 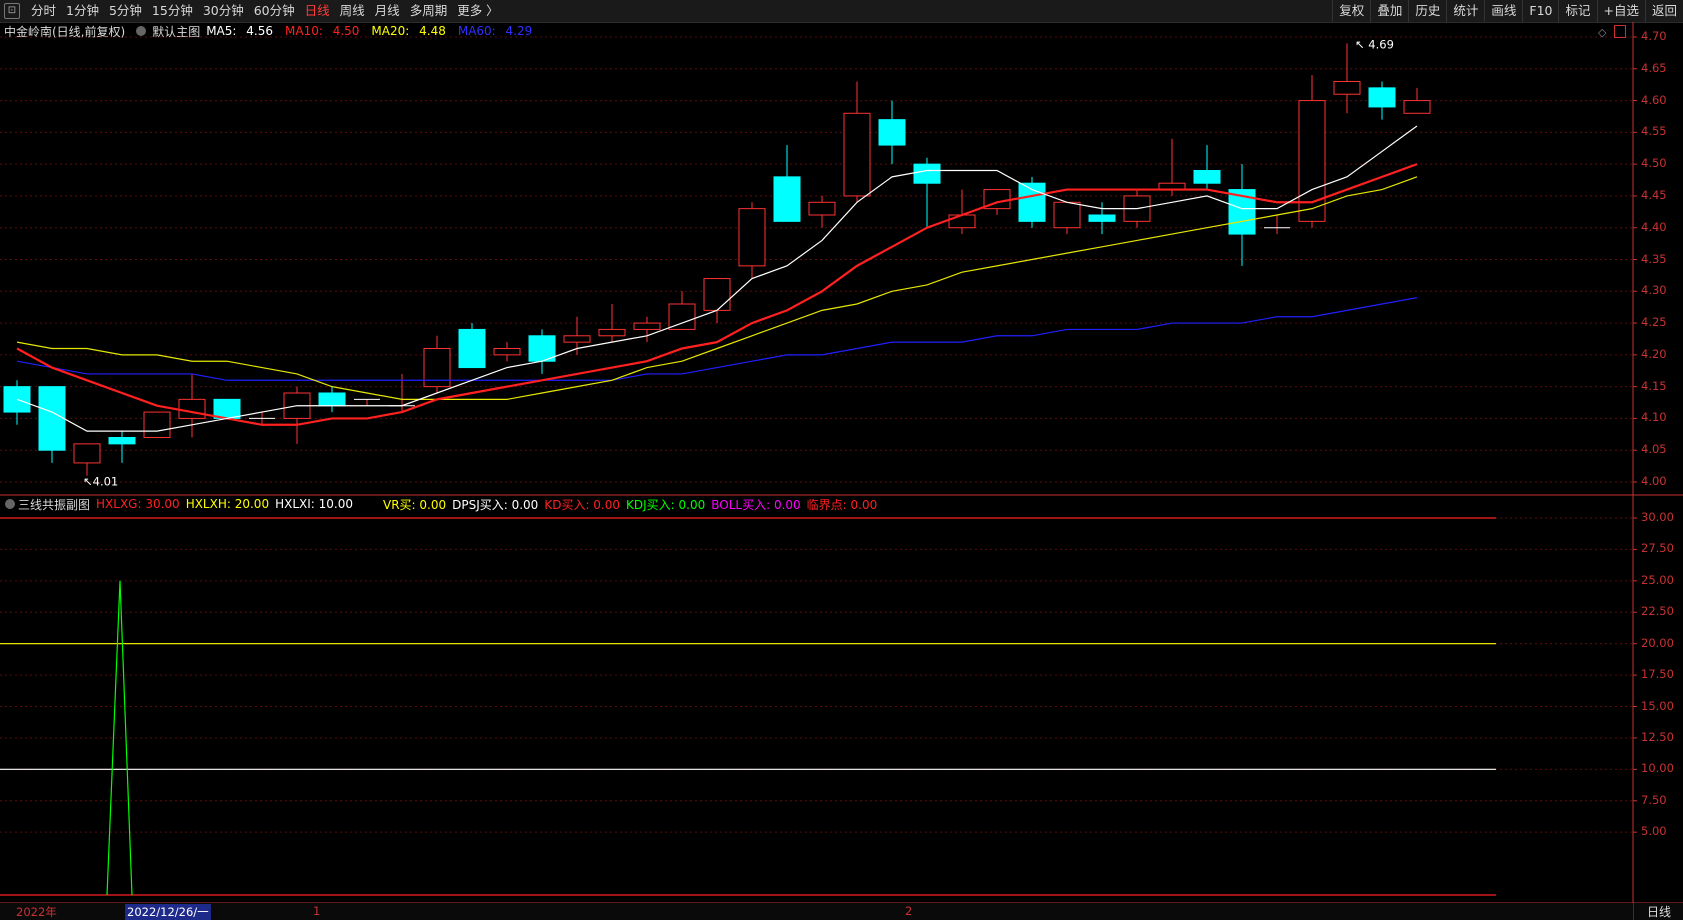 What do you see at coordinates (841, 911) in the screenshot?
I see `date-axis` at bounding box center [841, 911].